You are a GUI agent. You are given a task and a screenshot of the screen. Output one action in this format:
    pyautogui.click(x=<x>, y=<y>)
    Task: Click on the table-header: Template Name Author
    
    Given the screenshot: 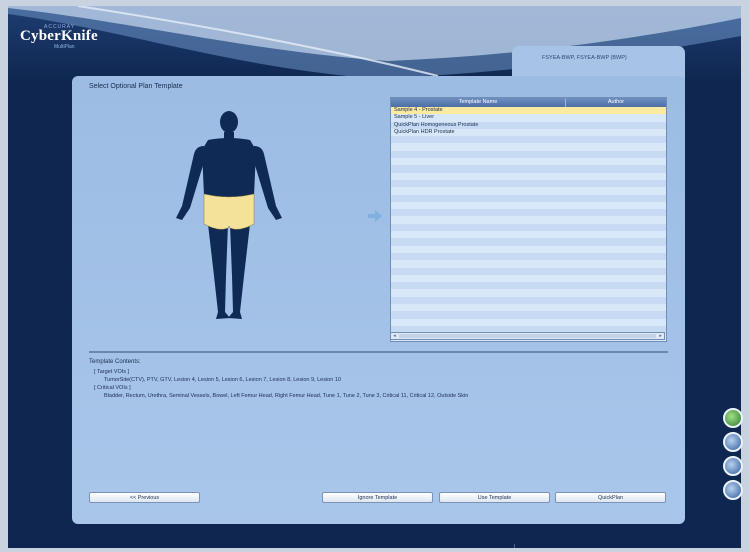 What is the action you would take?
    pyautogui.click(x=528, y=102)
    